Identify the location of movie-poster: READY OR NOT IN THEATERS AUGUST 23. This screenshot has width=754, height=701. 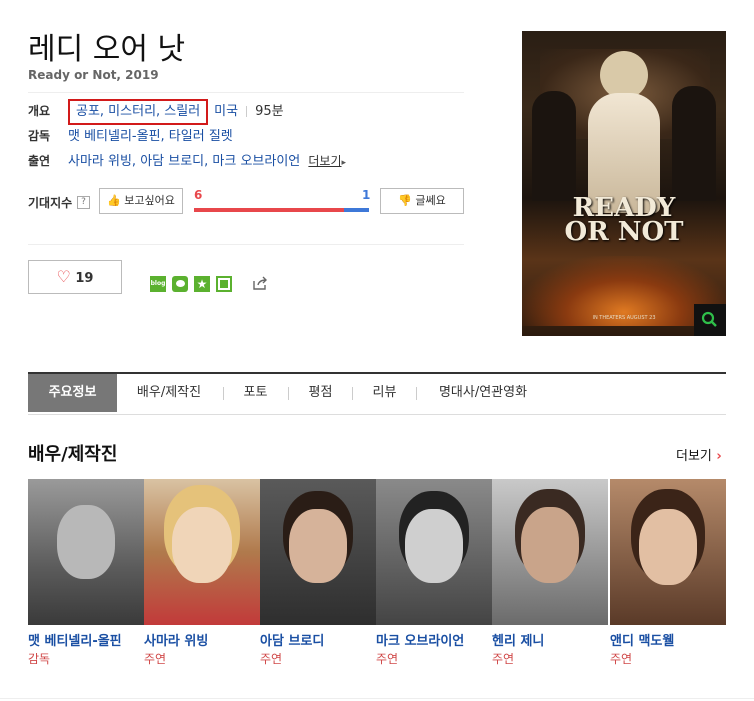
(624, 183).